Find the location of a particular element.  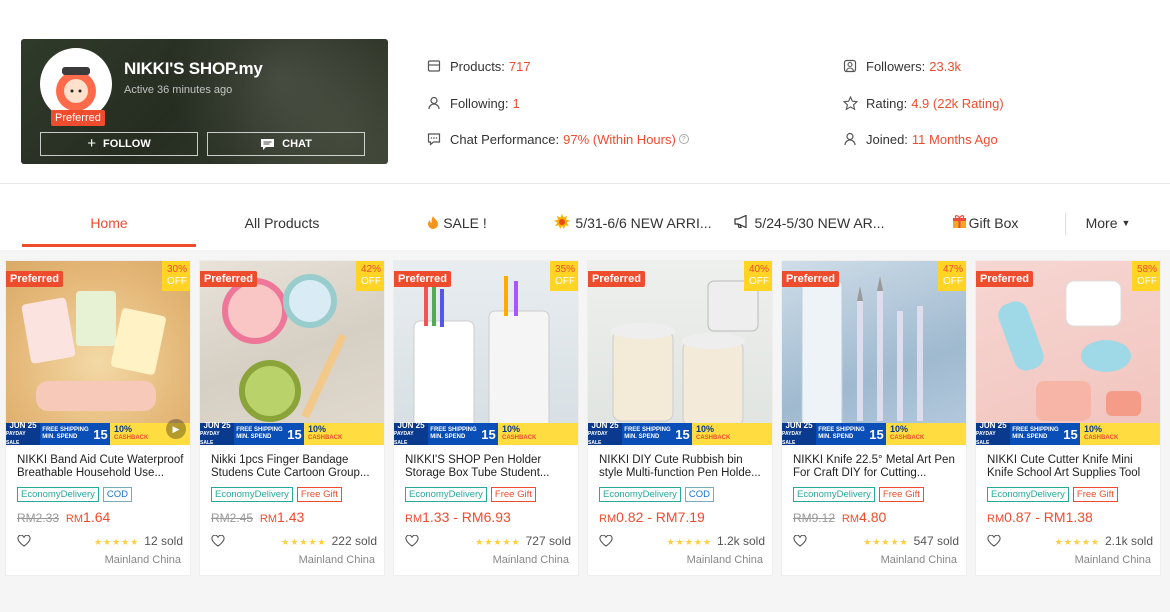

sold-count: 2.1k sold is located at coordinates (1128, 541).